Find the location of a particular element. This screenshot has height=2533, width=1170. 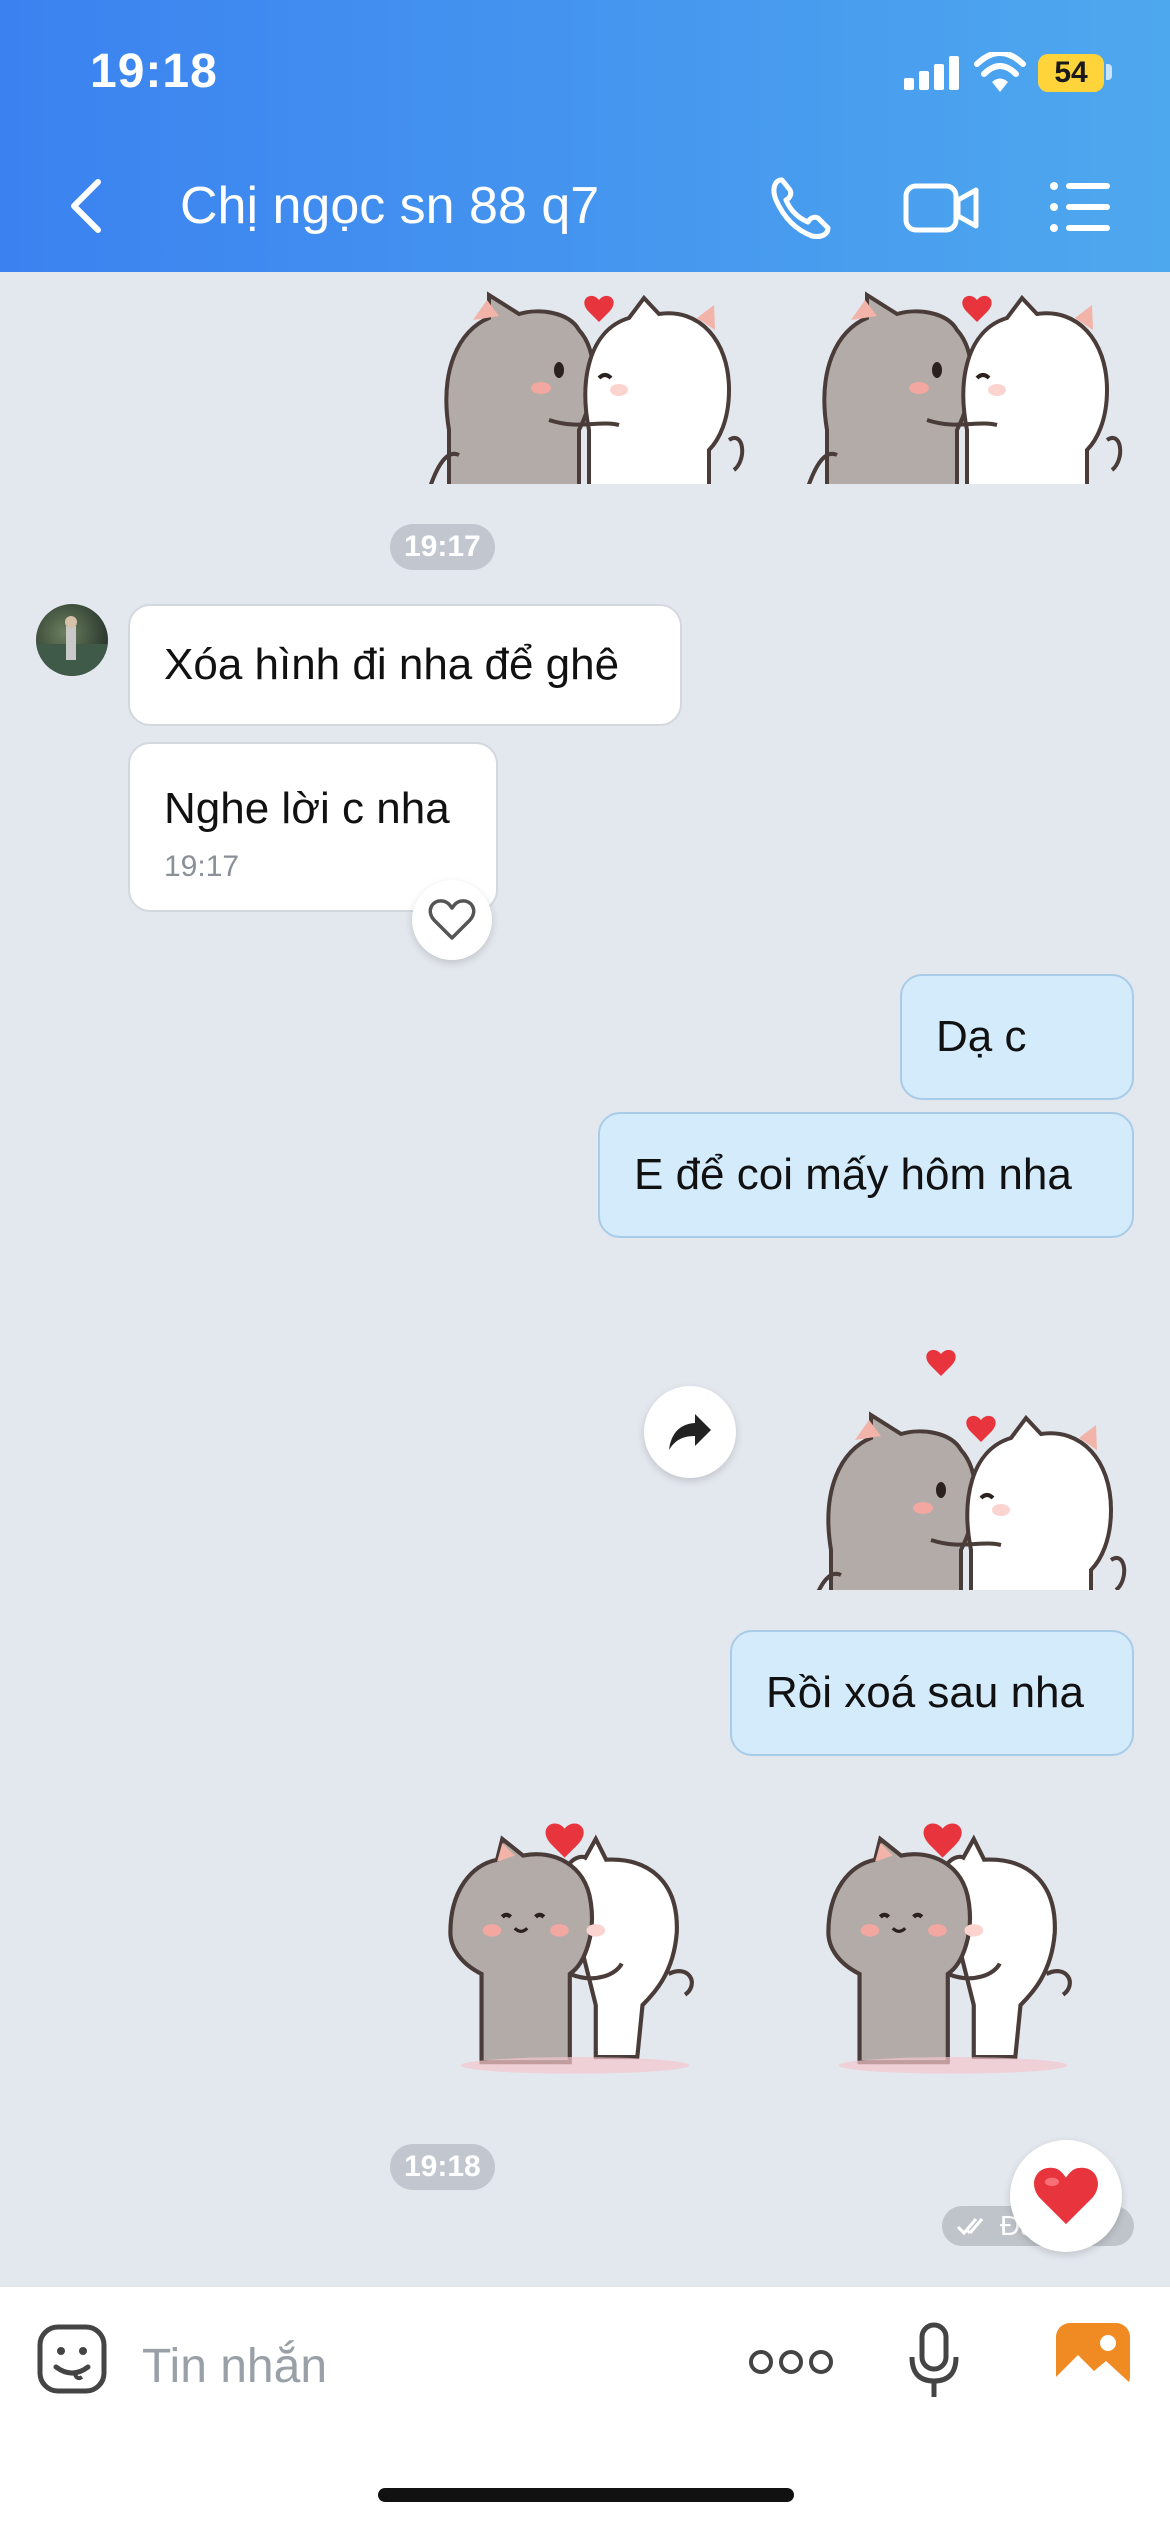

signal-icon is located at coordinates (931, 73).